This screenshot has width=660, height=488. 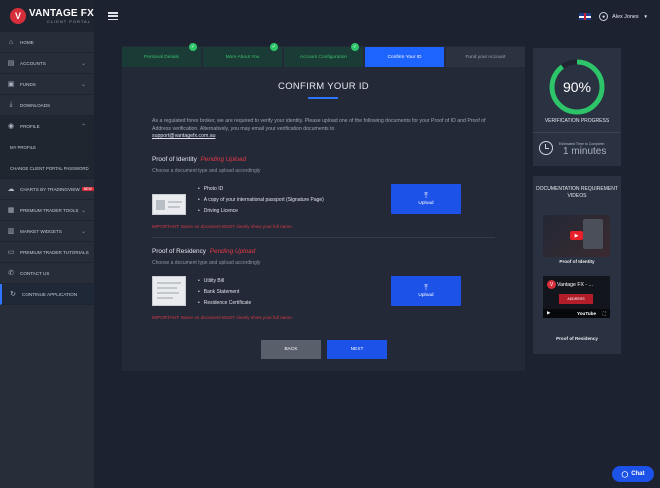 I want to click on caret-down-icon: ▼, so click(x=645, y=16).